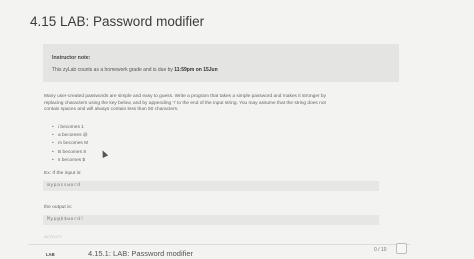 This screenshot has width=474, height=259. What do you see at coordinates (64, 185) in the screenshot?
I see `example-input-value: mypassword` at bounding box center [64, 185].